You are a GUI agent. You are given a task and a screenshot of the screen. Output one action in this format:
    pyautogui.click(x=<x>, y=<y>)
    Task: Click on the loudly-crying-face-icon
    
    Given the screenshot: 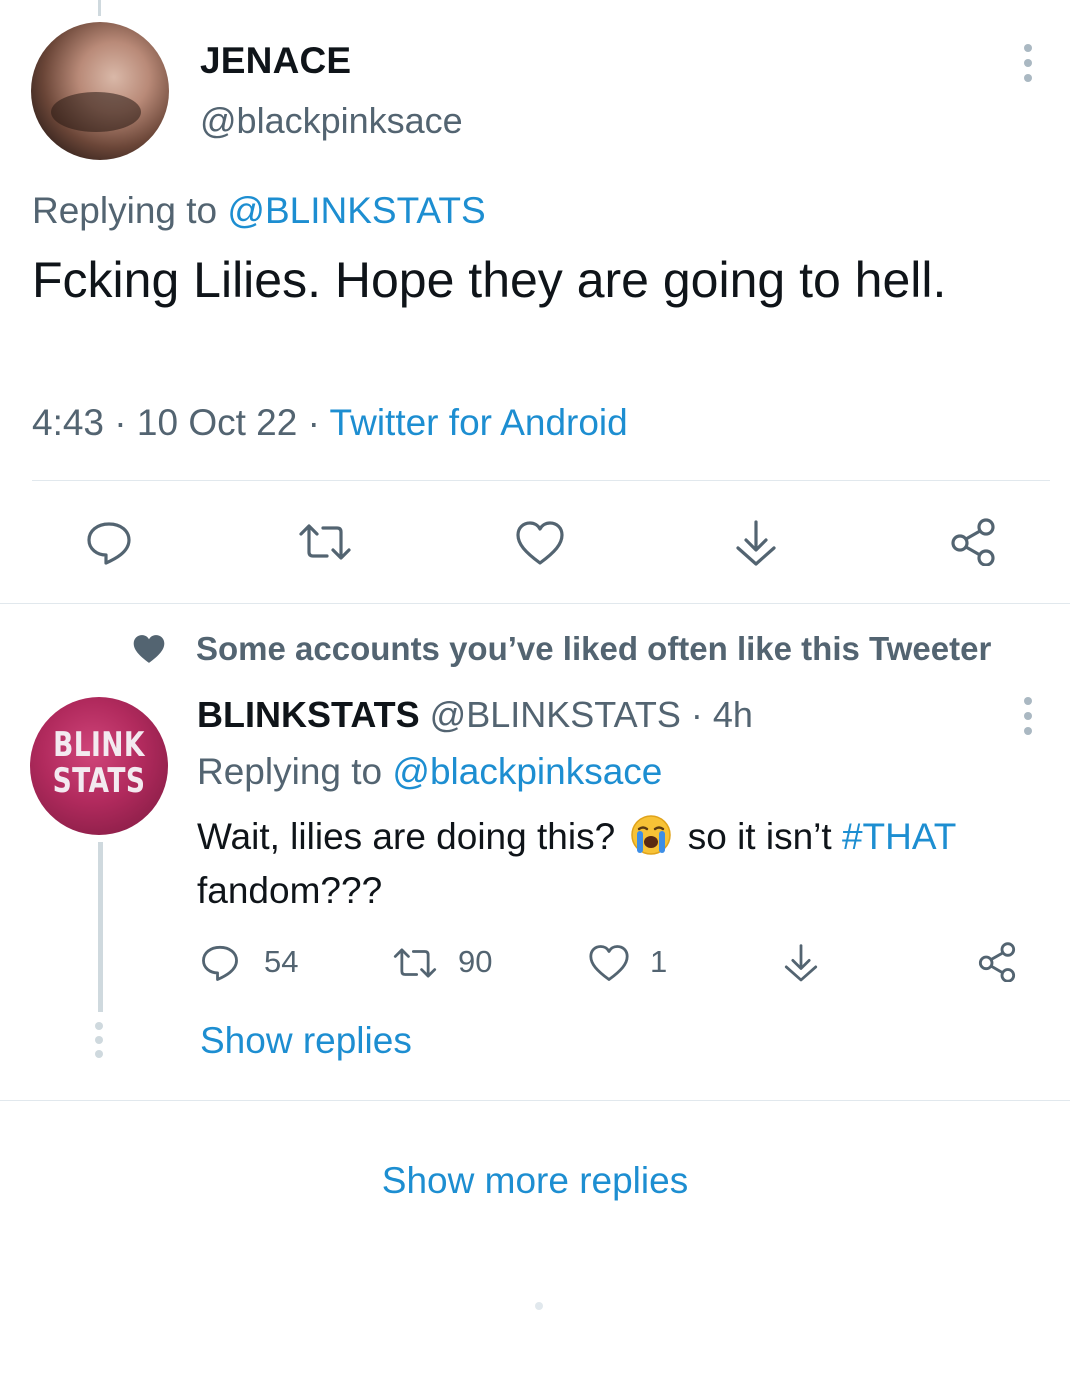 What is the action you would take?
    pyautogui.click(x=651, y=835)
    